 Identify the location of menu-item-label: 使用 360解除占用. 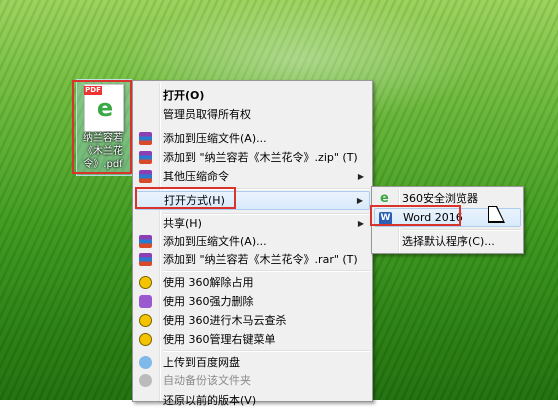
(208, 282).